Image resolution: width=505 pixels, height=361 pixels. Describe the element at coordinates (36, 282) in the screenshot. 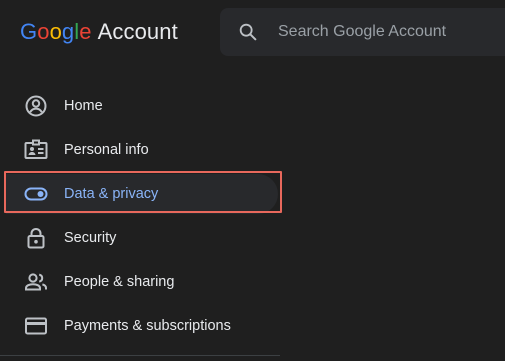

I see `people-icon` at that location.